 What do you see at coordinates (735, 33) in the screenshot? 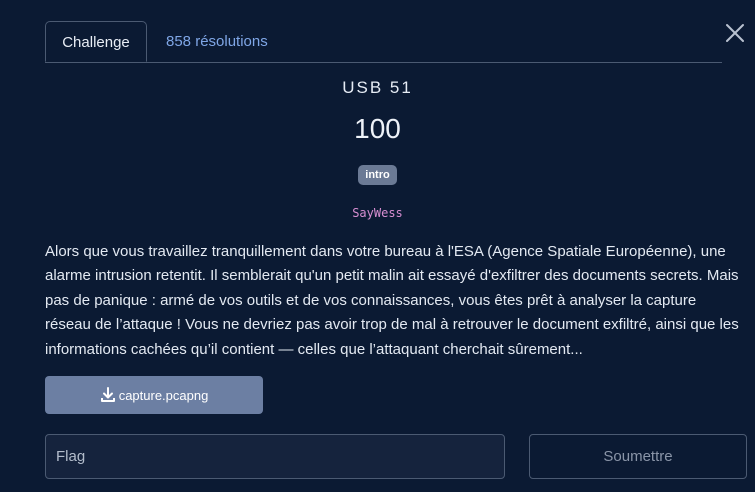
I see `close-icon` at bounding box center [735, 33].